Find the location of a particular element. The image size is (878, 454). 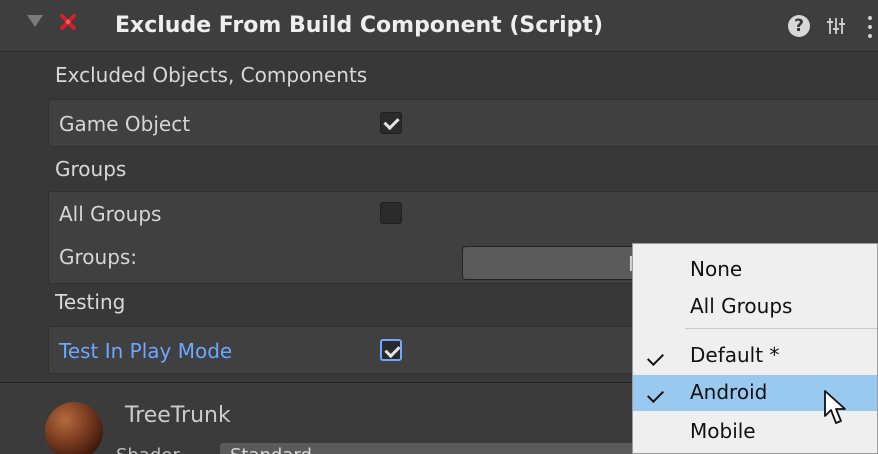

game-object-checkbox is located at coordinates (391, 123).